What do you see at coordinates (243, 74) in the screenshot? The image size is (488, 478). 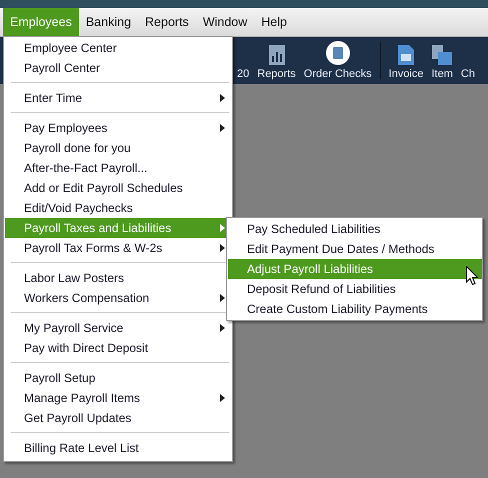 I see `toolbar-label: 20` at bounding box center [243, 74].